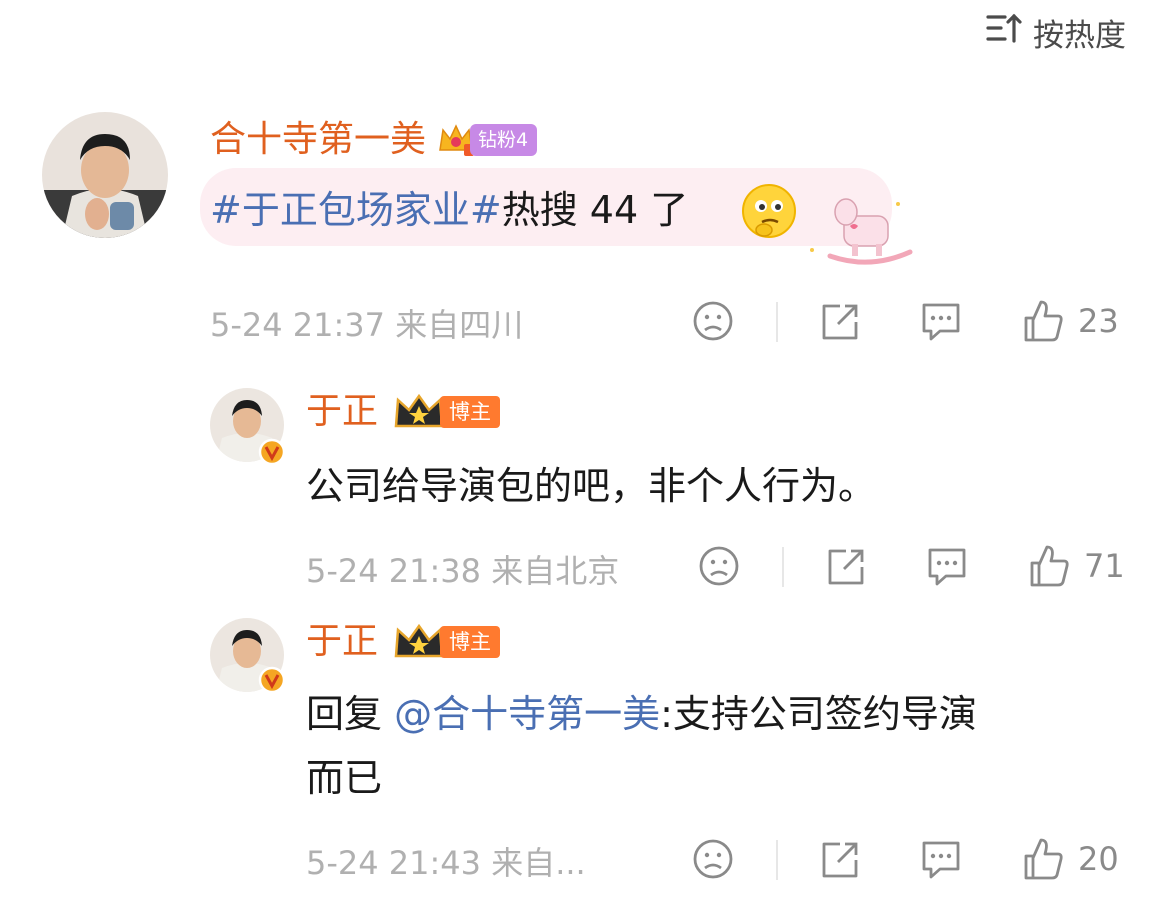 Image resolution: width=1170 pixels, height=917 pixels. I want to click on comment-timestamp-location: 5-24 21:37 来自四川, so click(367, 325).